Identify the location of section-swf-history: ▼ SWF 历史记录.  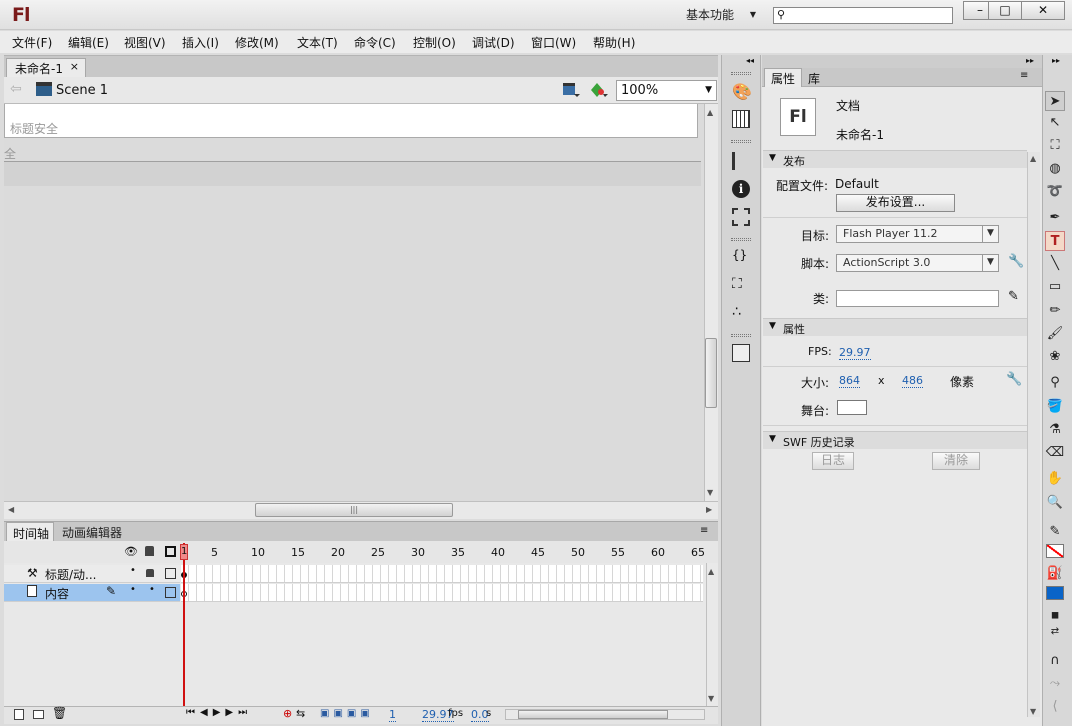
(895, 440).